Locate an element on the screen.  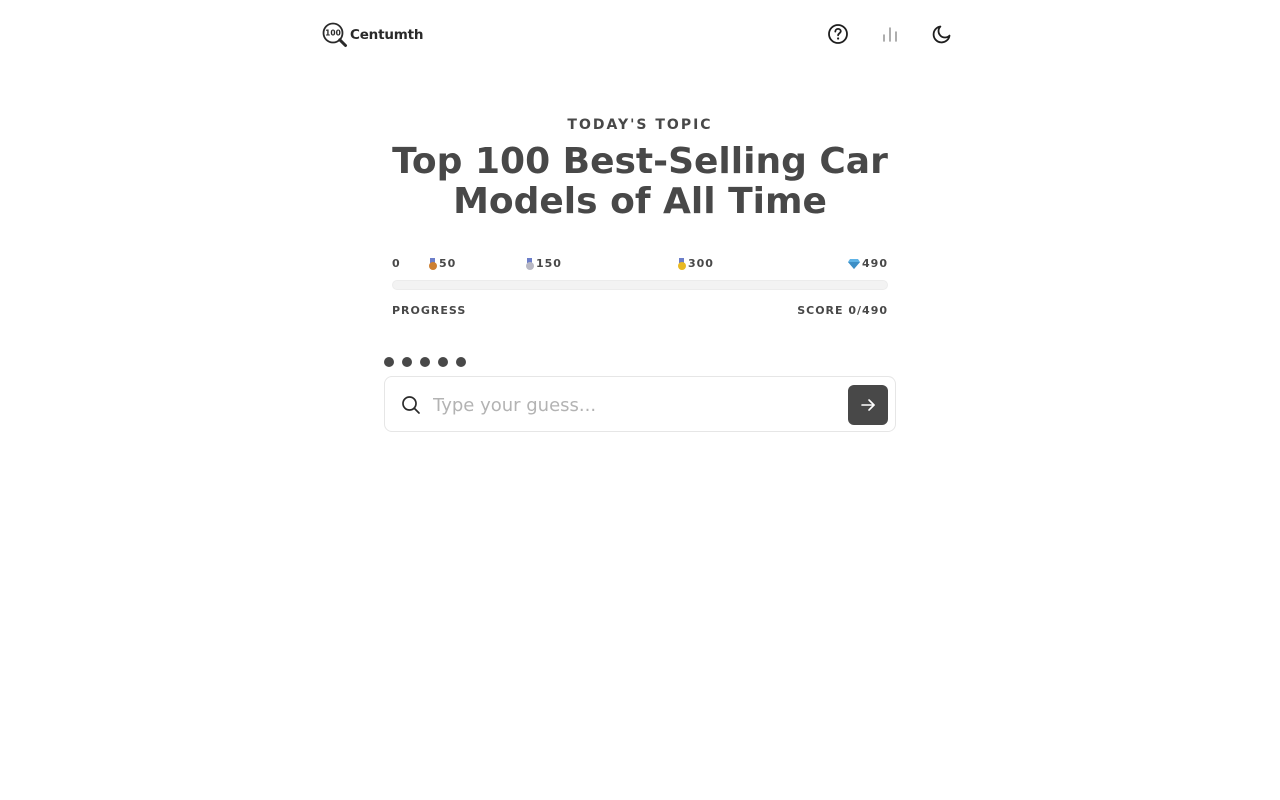
milestone-50: 50 is located at coordinates (442, 263).